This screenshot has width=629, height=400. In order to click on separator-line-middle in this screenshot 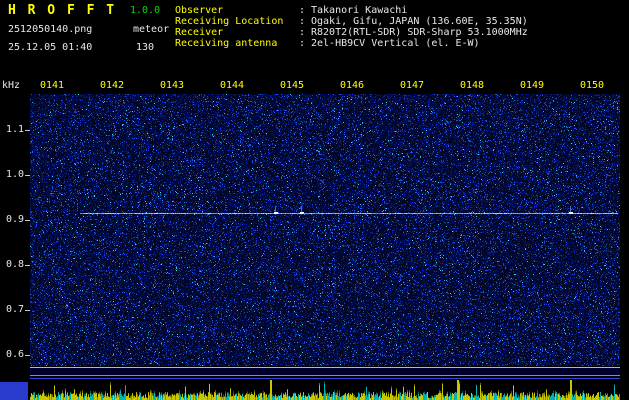, I will do `click(325, 375)`.